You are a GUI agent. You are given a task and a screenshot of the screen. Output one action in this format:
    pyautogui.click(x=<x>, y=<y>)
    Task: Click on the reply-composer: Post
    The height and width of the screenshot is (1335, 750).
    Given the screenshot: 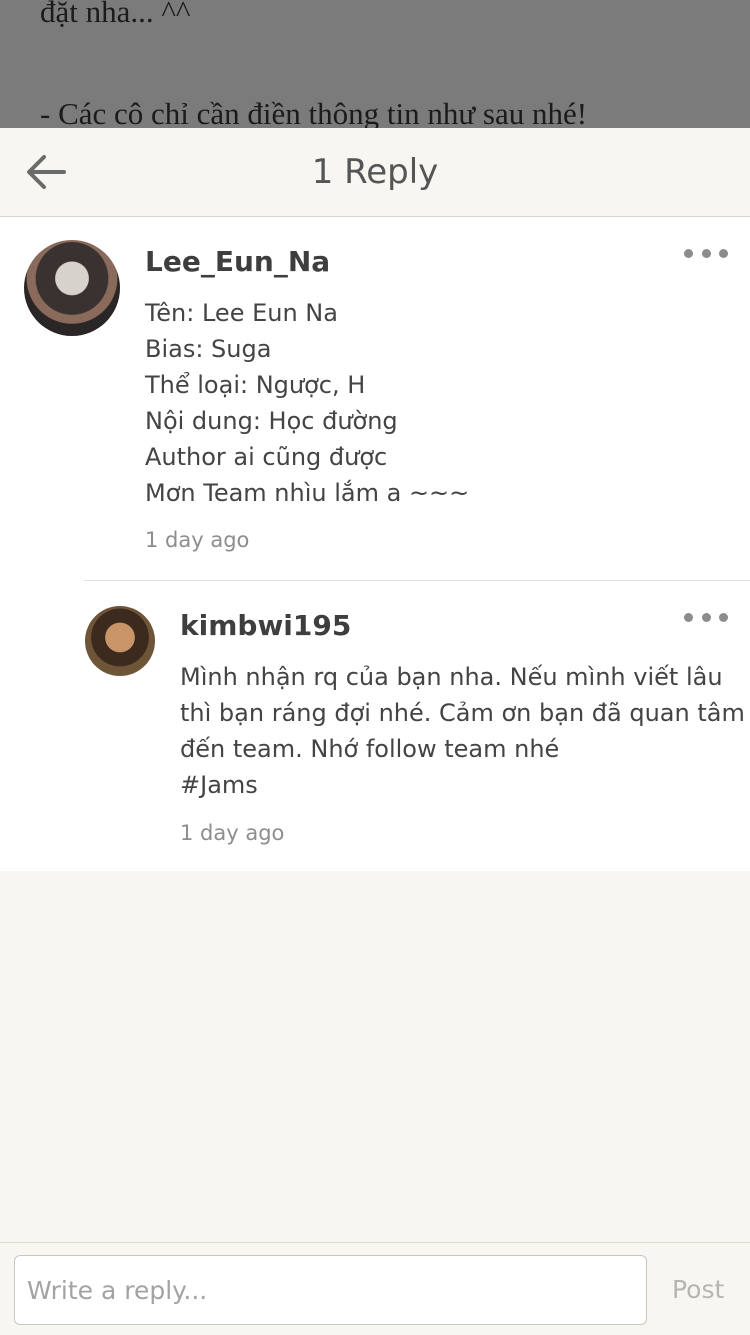 What is the action you would take?
    pyautogui.click(x=375, y=1288)
    